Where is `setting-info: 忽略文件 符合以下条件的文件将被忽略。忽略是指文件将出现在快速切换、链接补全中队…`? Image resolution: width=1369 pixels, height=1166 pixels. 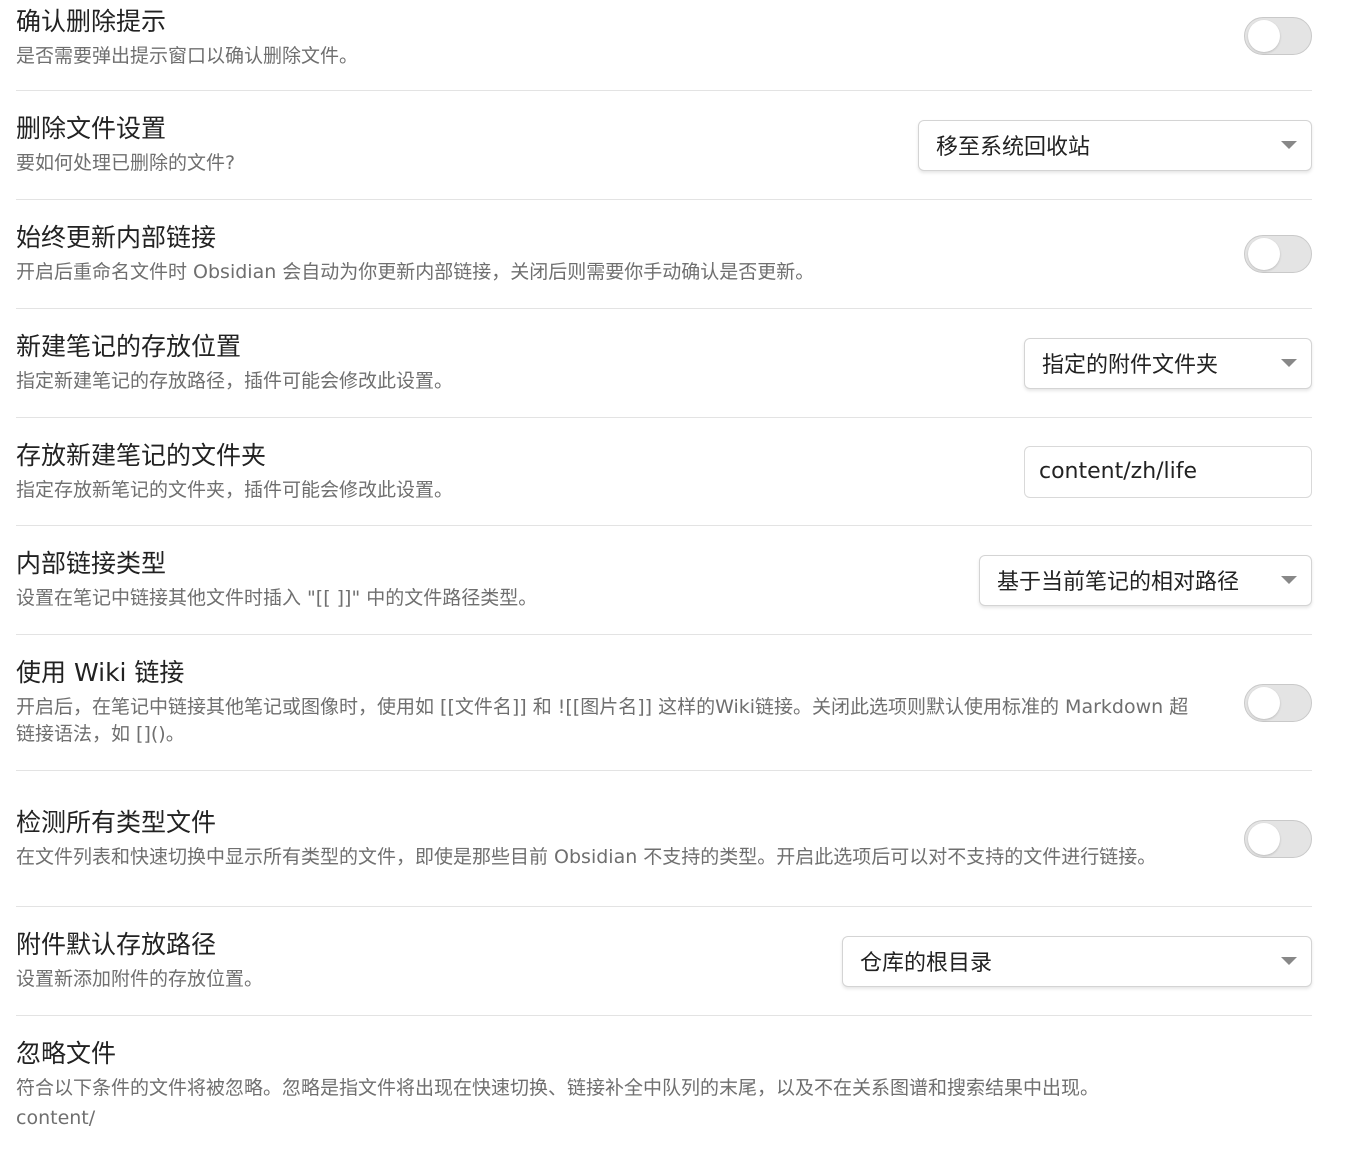 setting-info: 忽略文件 符合以下条件的文件将被忽略。忽略是指文件将出现在快速切换、链接补全中队… is located at coordinates (664, 1084).